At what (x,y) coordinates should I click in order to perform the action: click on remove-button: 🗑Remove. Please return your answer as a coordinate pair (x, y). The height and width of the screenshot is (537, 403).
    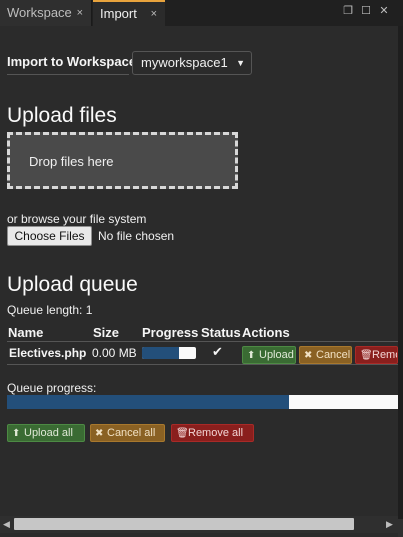
    Looking at the image, I should click on (376, 355).